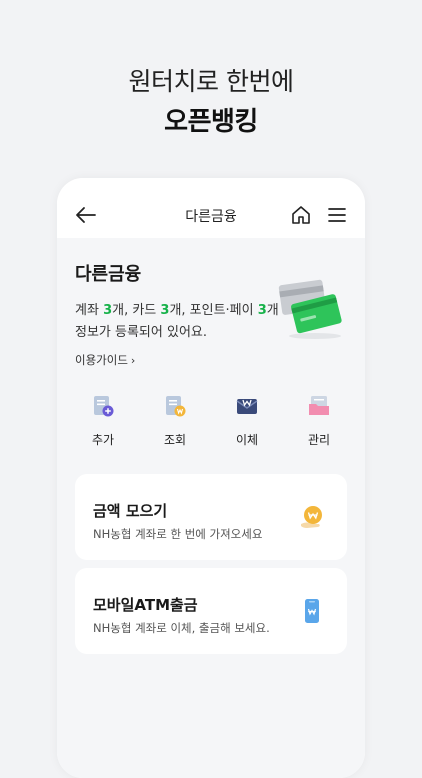 The width and height of the screenshot is (422, 778). What do you see at coordinates (136, 310) in the screenshot?
I see `summary-text: 개, 카드` at bounding box center [136, 310].